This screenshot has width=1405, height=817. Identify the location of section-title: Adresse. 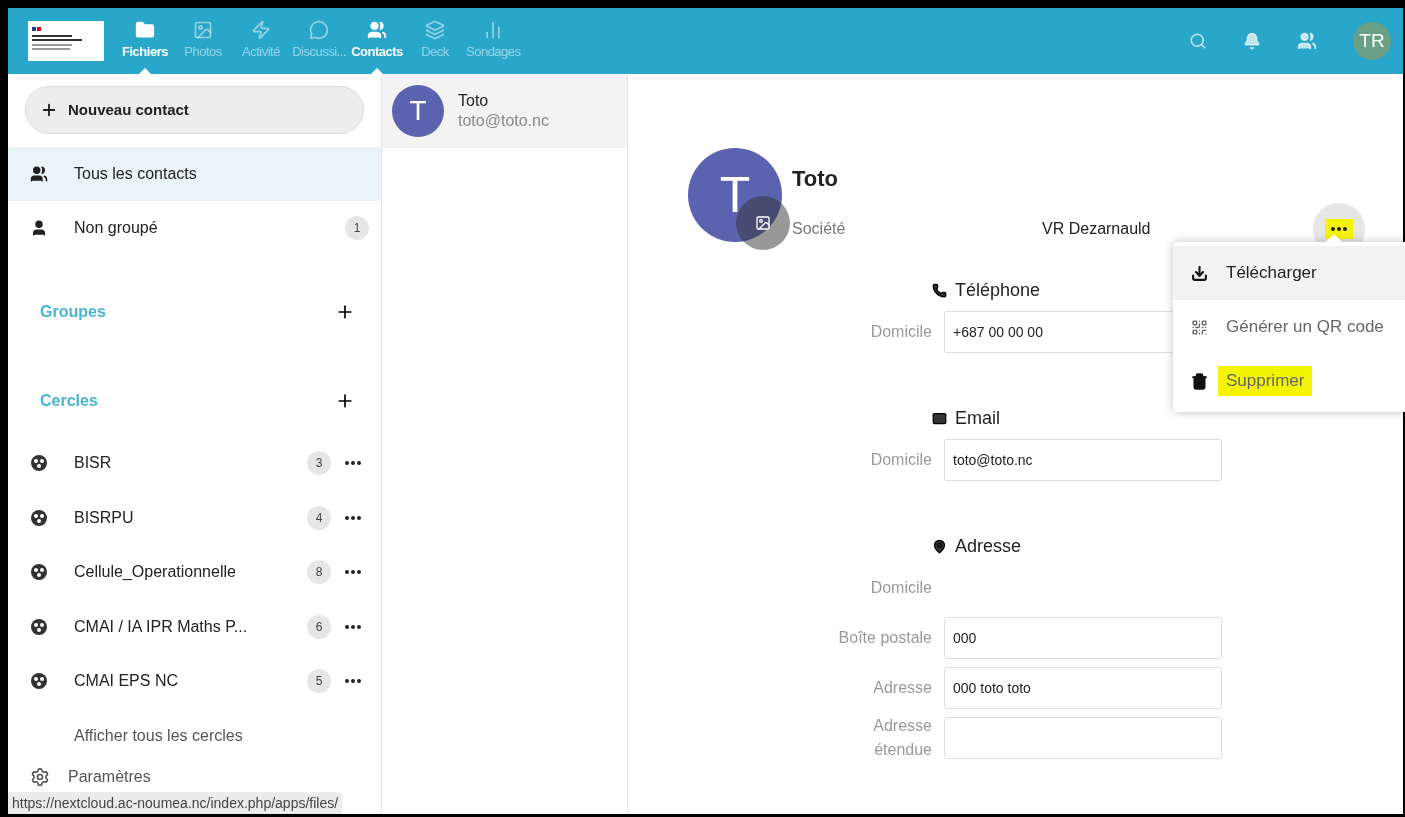
(988, 546).